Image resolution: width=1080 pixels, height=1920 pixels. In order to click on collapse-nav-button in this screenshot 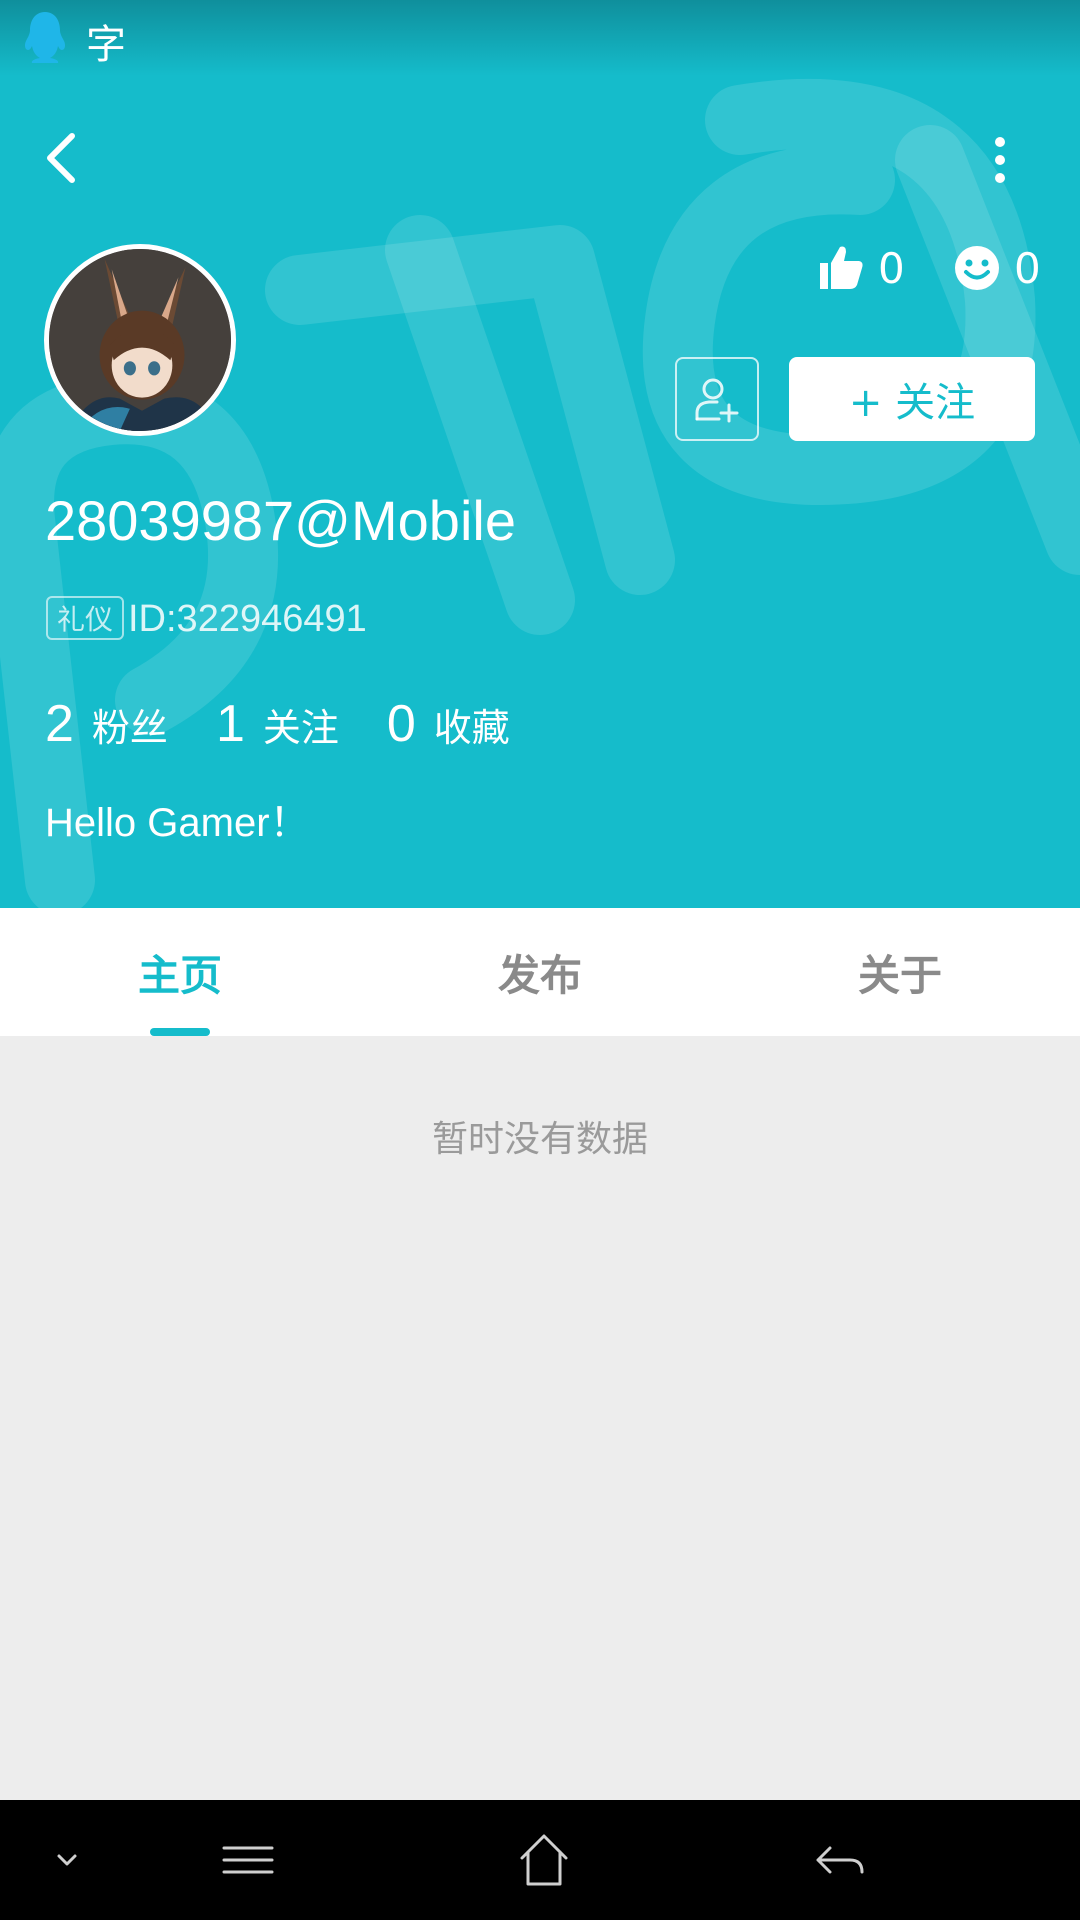, I will do `click(67, 1860)`.